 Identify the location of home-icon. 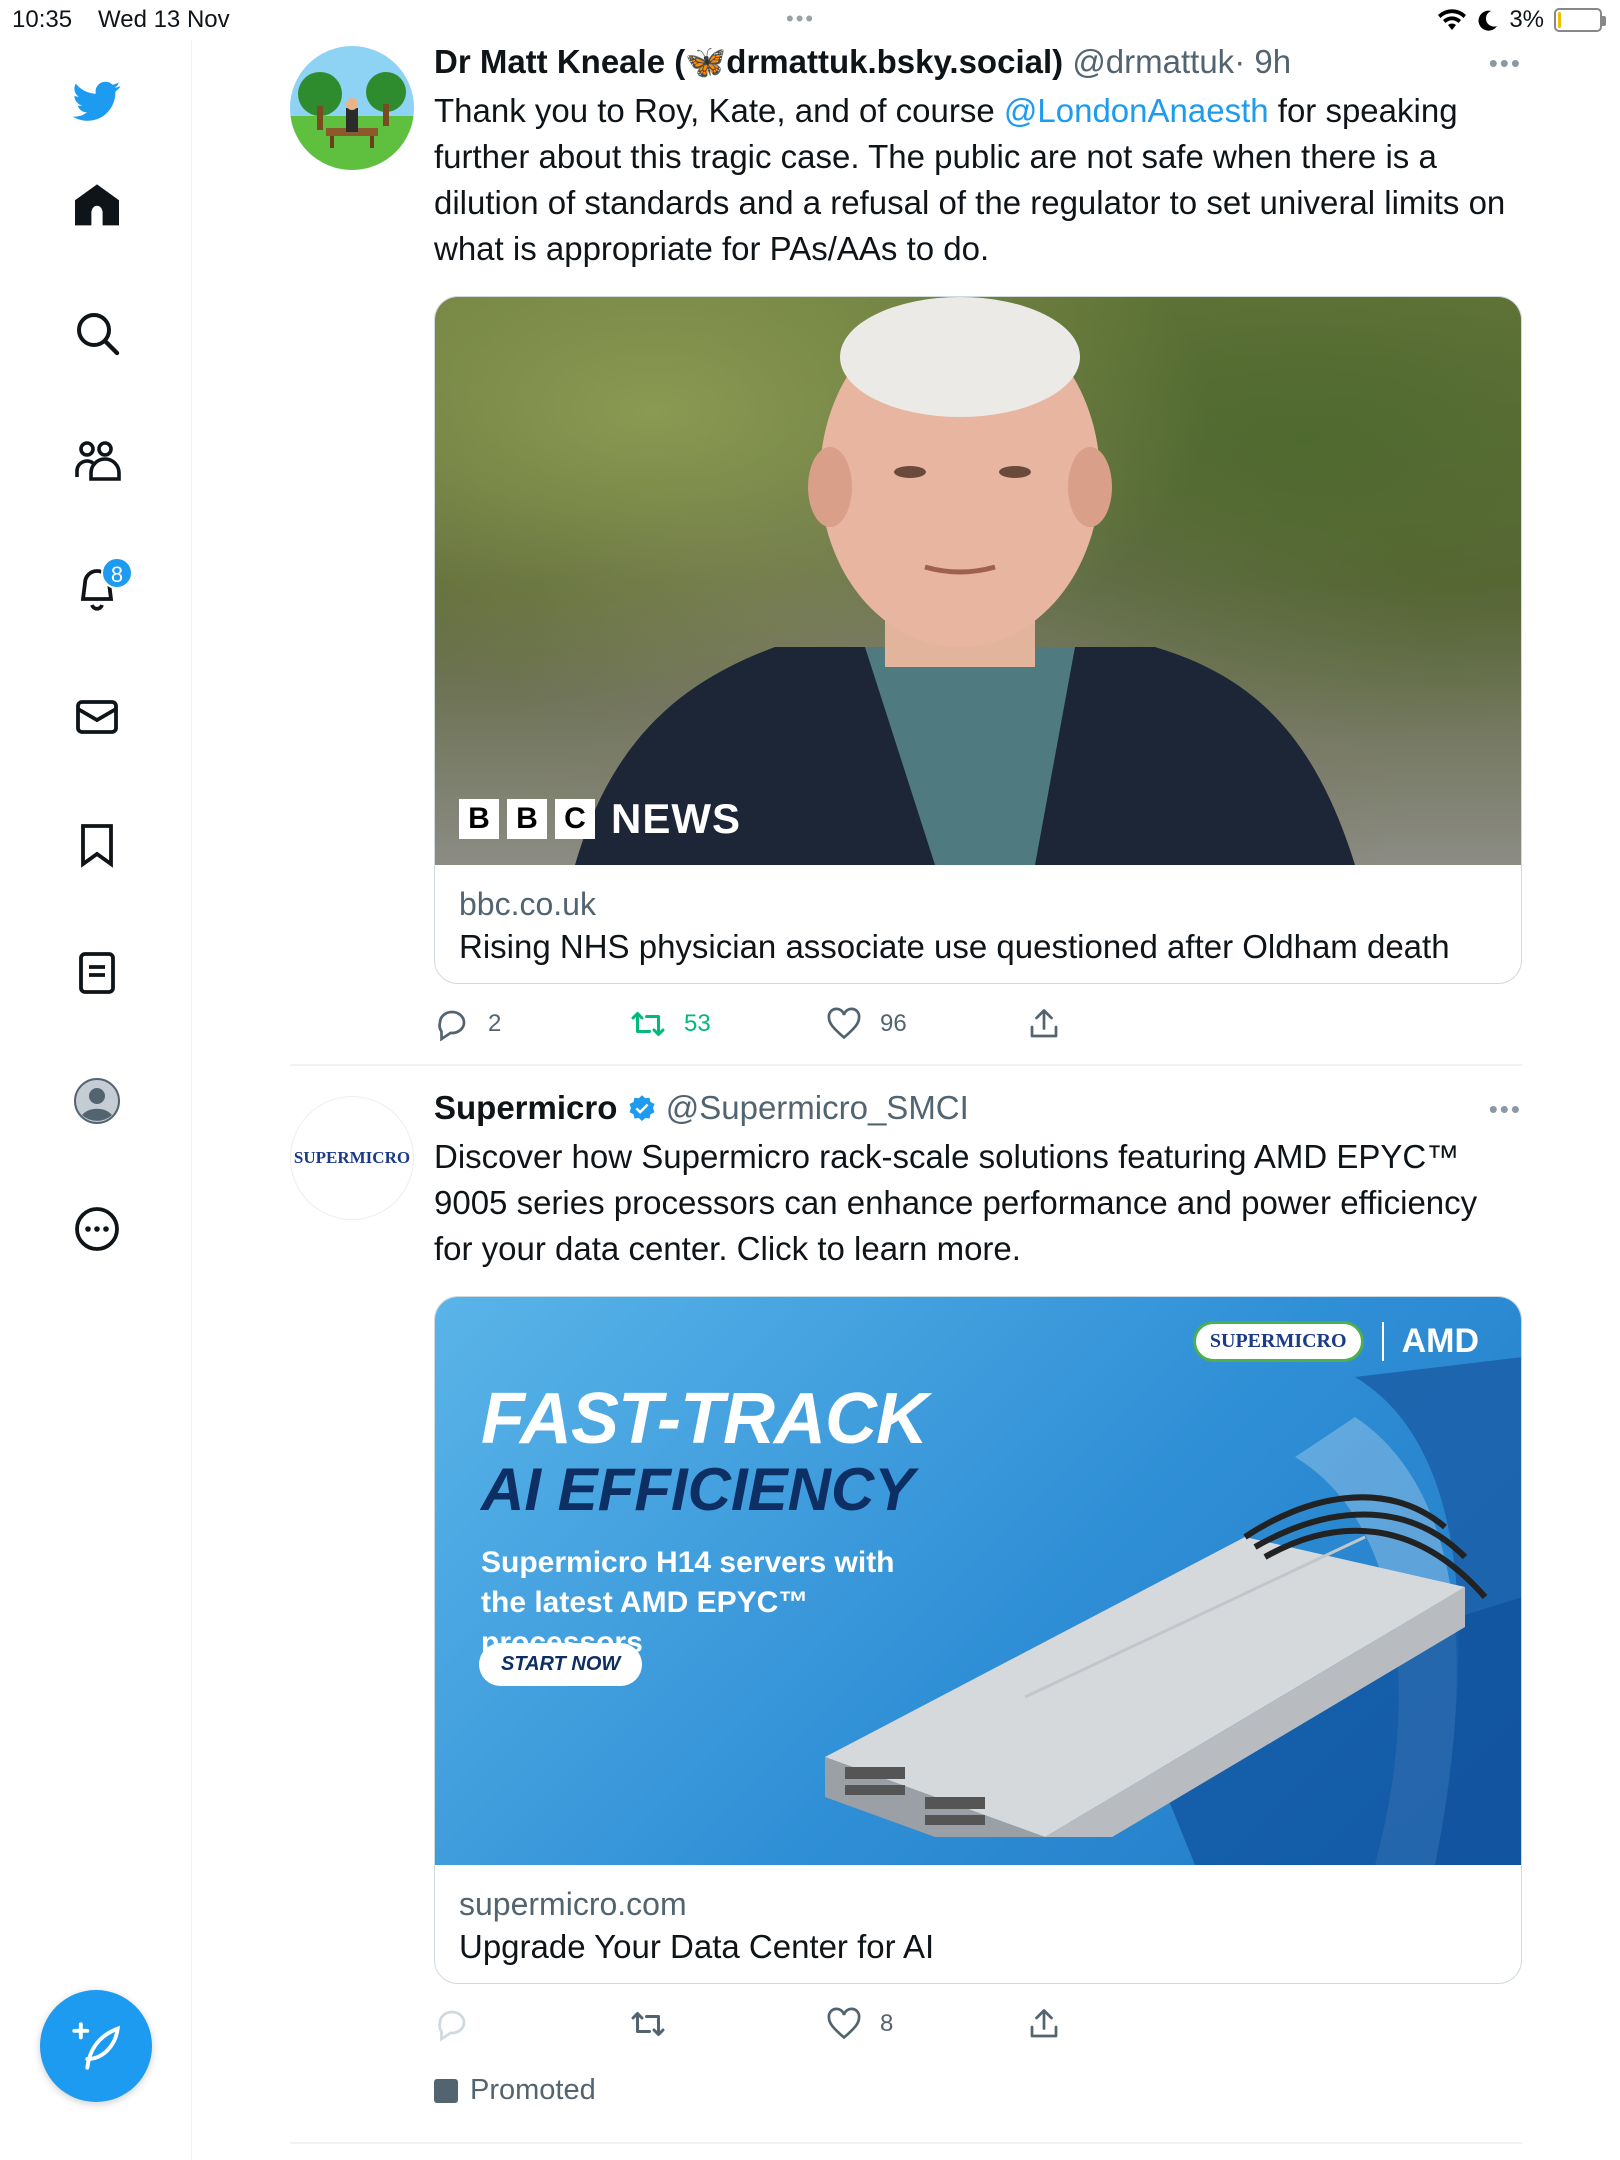
(97, 205).